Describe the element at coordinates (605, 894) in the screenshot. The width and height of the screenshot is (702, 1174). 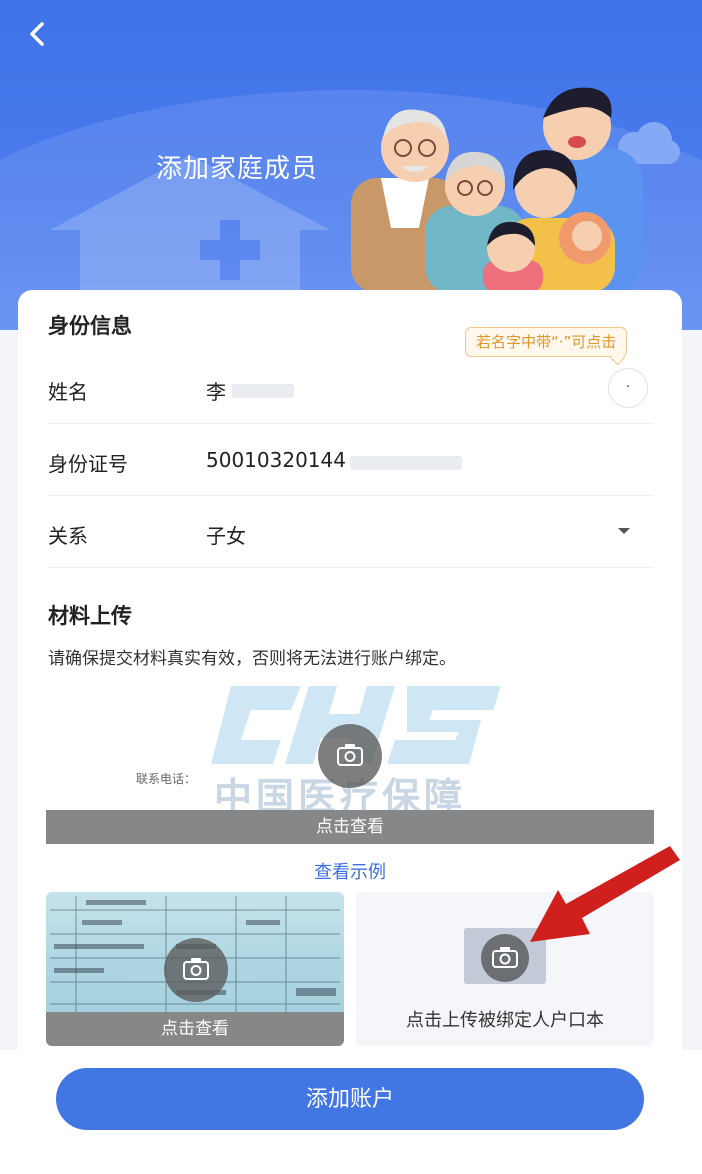
I see `red-arrow-icon` at that location.